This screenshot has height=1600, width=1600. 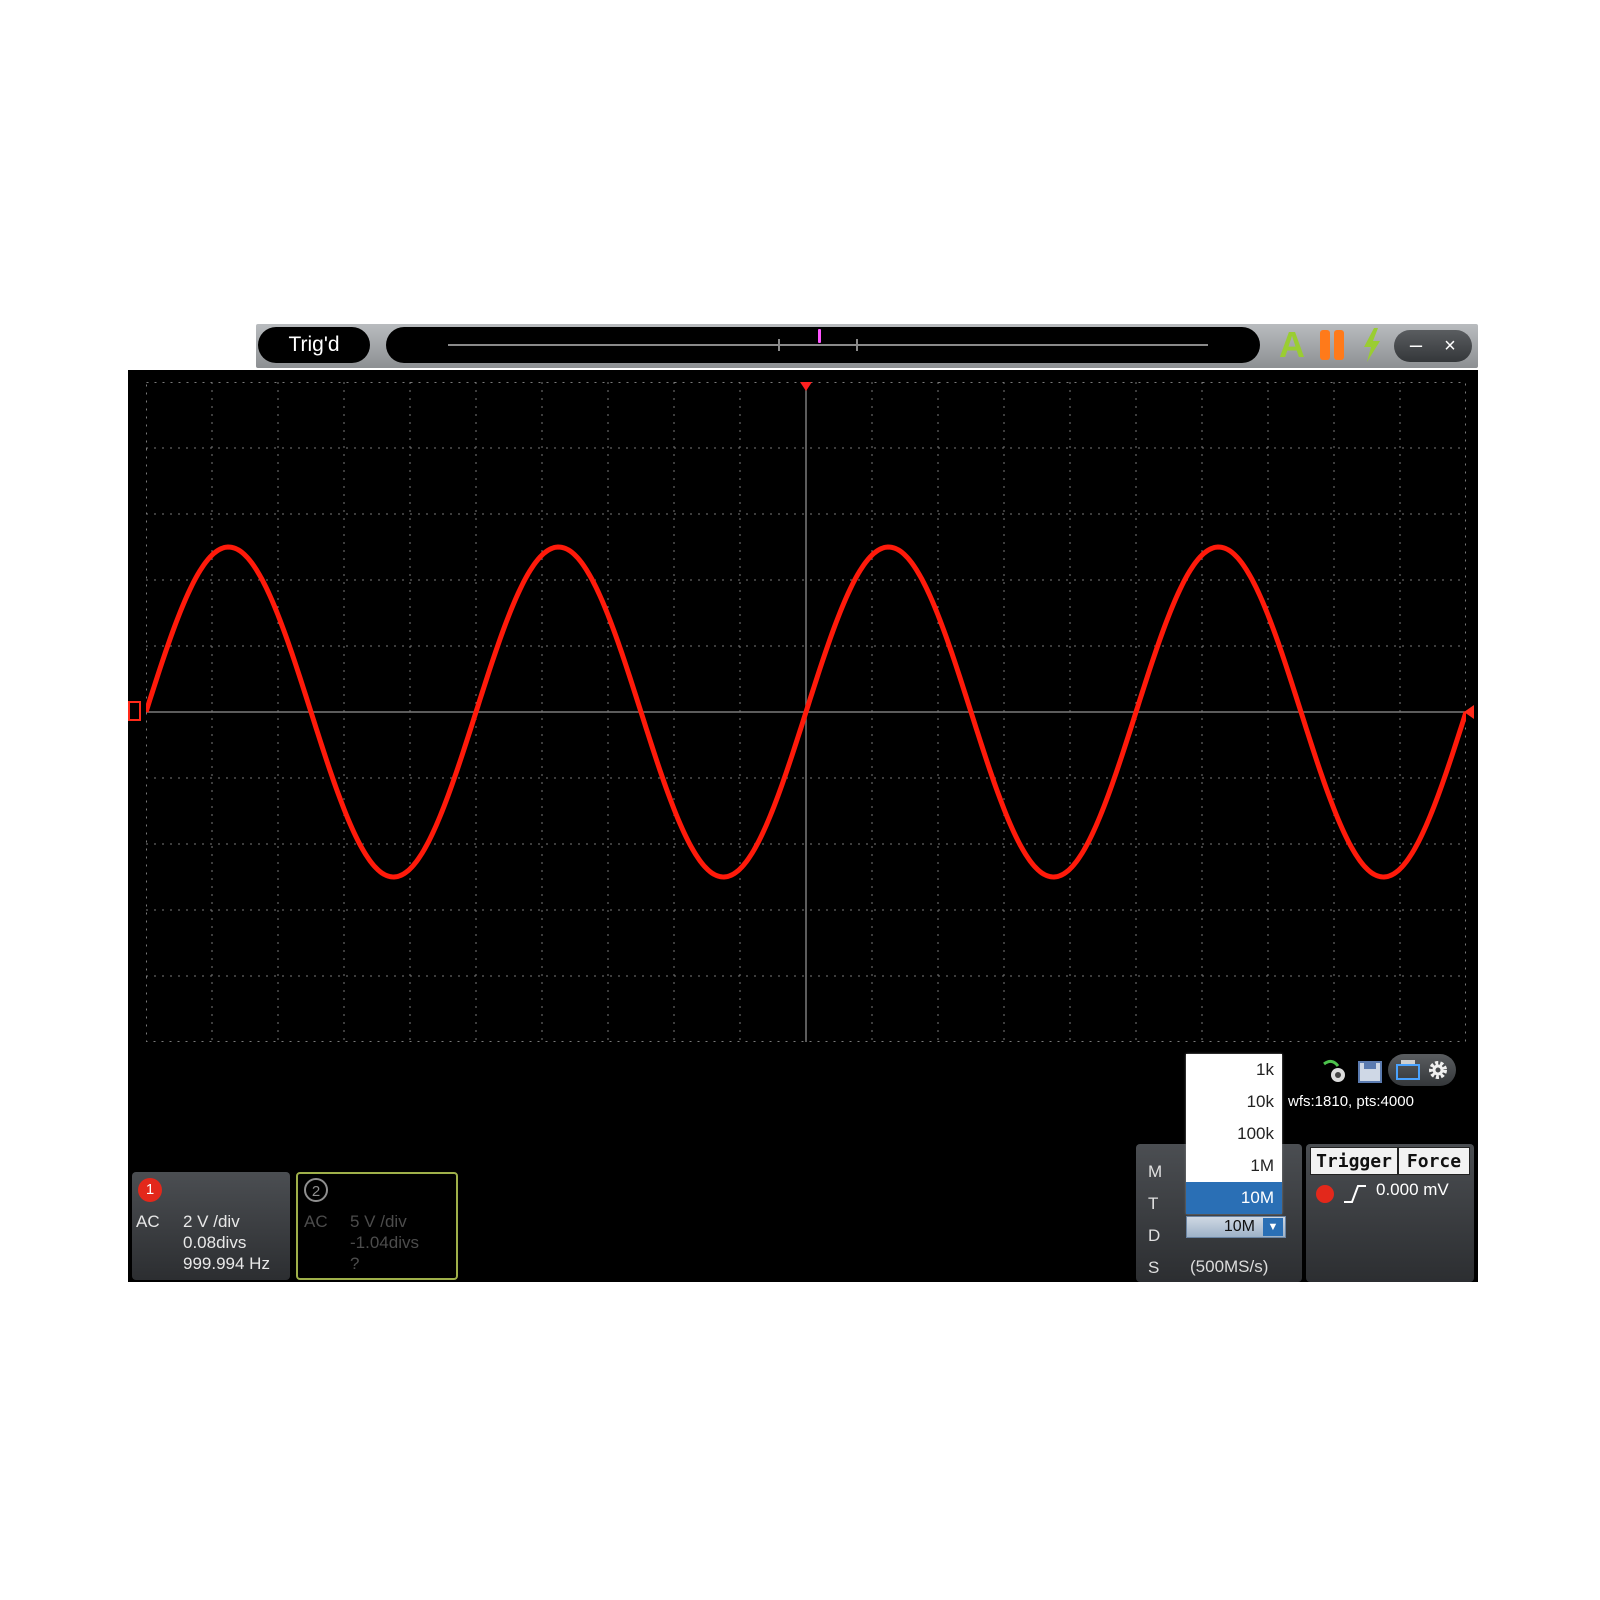 What do you see at coordinates (819, 336) in the screenshot?
I see `trigger-position-marker` at bounding box center [819, 336].